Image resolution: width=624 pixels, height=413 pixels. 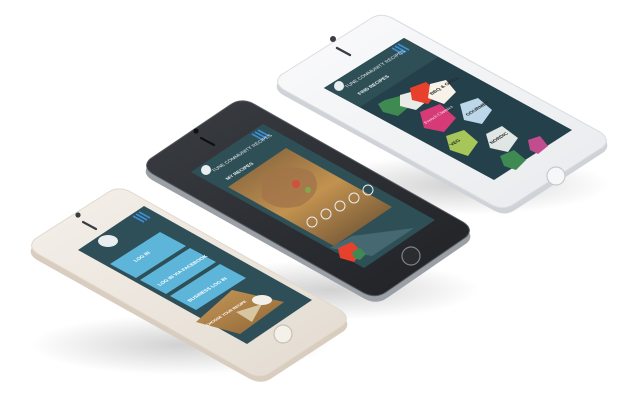 I want to click on logo-icon, so click(x=108, y=241).